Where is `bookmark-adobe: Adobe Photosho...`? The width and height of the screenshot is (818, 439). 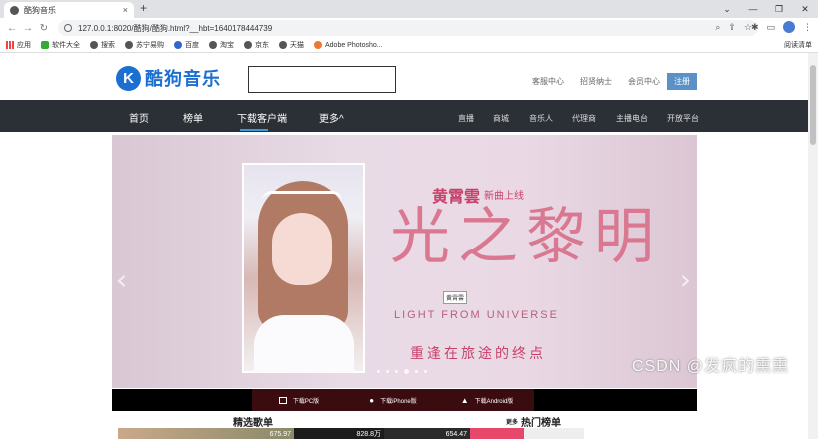 bookmark-adobe: Adobe Photosho... is located at coordinates (348, 45).